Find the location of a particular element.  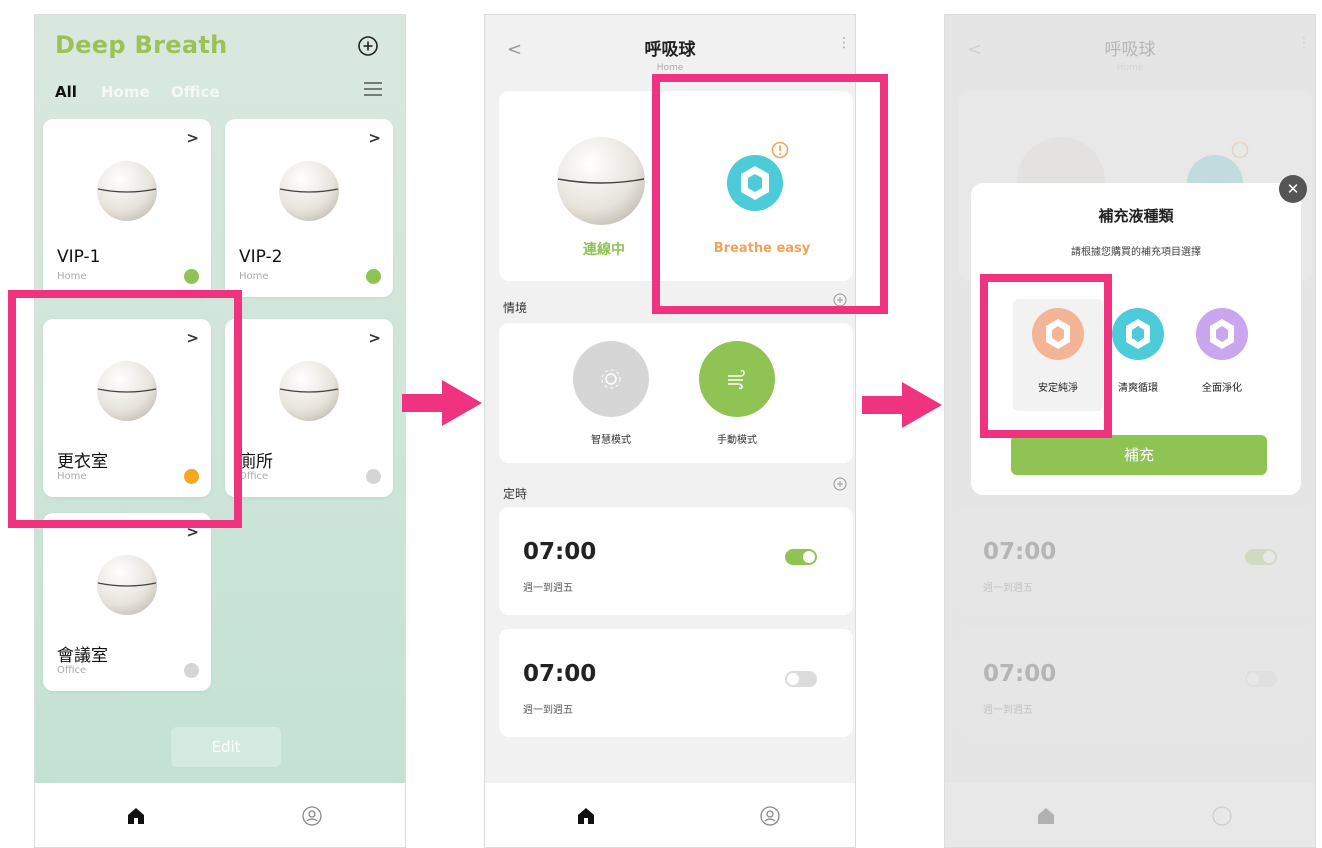

modal-title: 補充液種類 is located at coordinates (1136, 216).